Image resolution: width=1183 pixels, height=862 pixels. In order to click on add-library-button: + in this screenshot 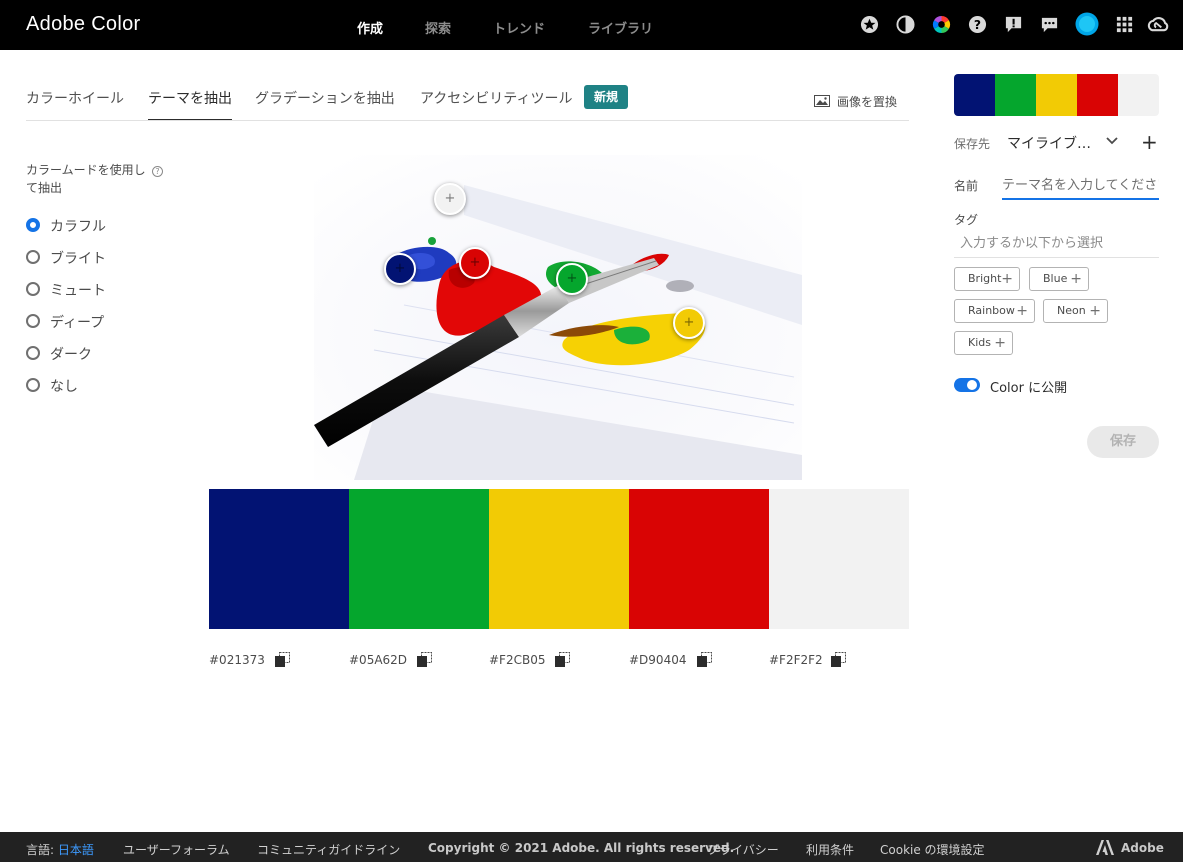, I will do `click(1149, 142)`.